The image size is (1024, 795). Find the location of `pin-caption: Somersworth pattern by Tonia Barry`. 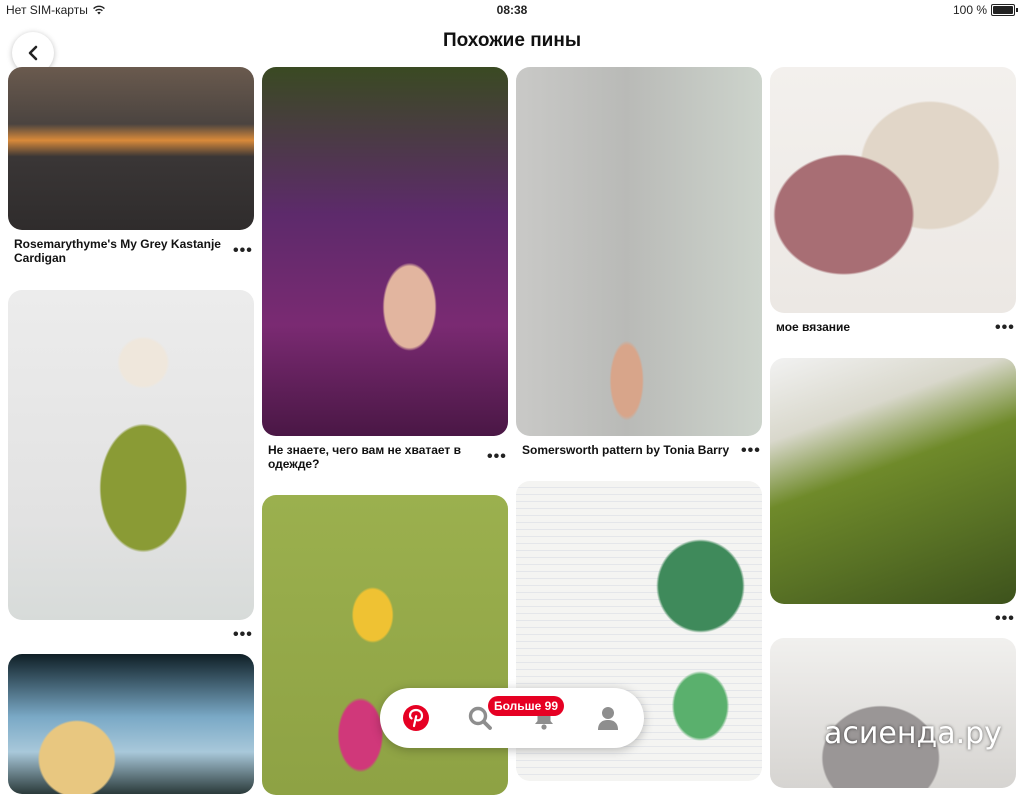

pin-caption: Somersworth pattern by Tonia Barry is located at coordinates (629, 450).